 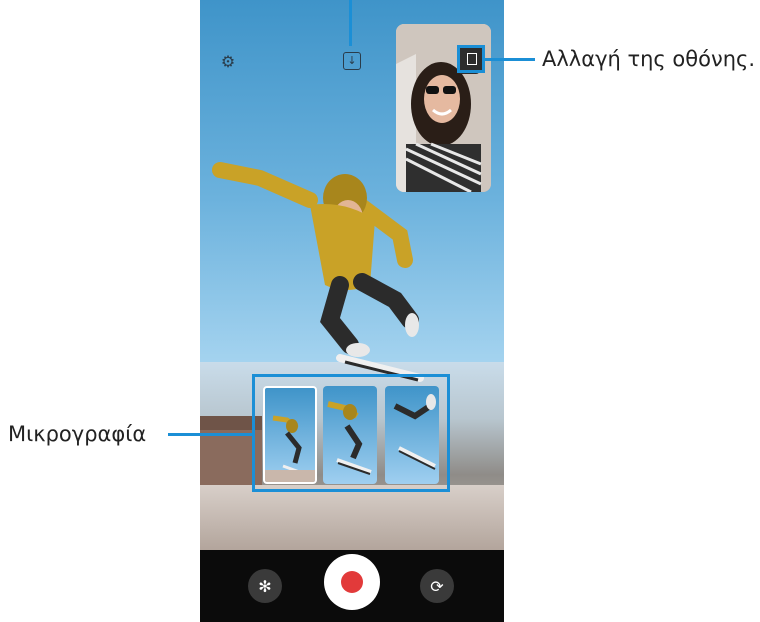 I want to click on callout-line-thumbnail, so click(x=210, y=434).